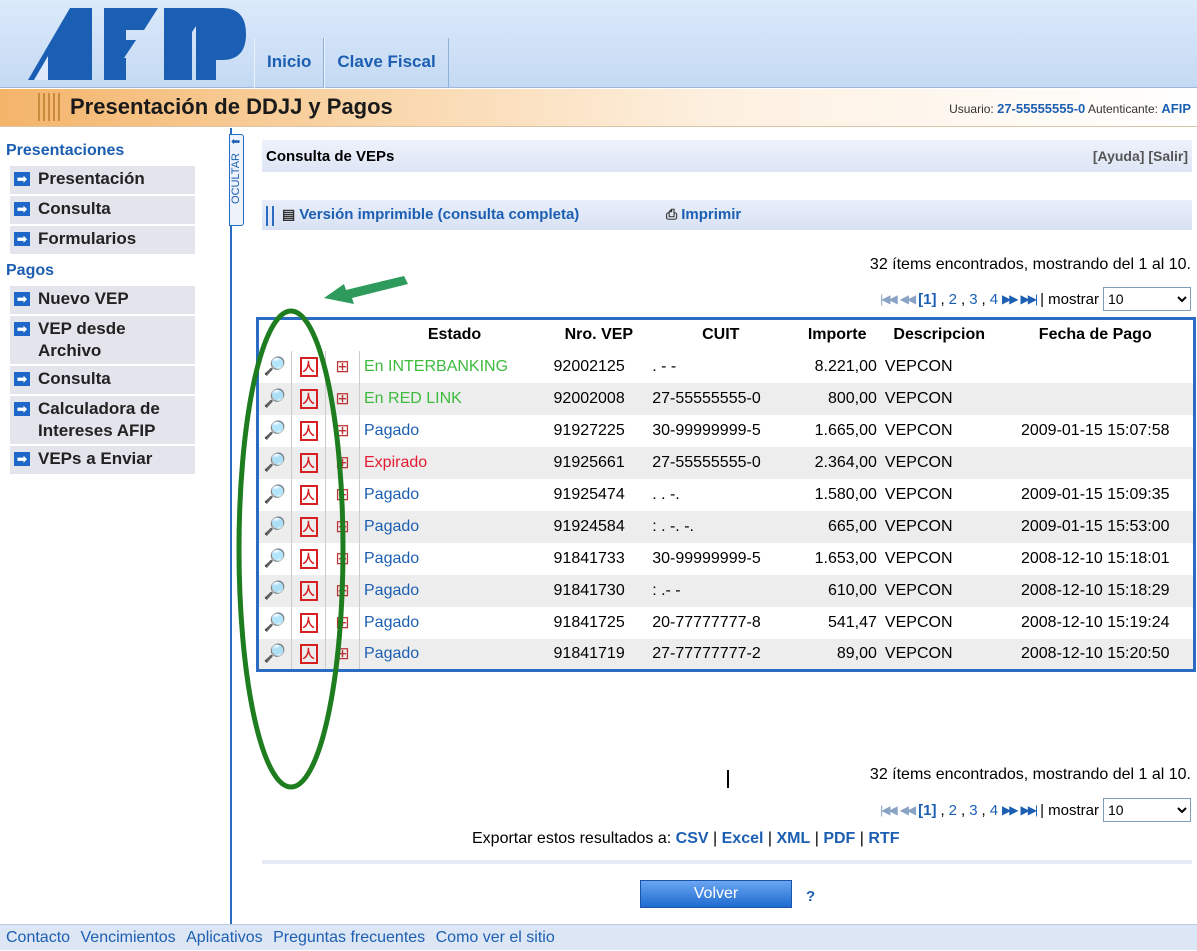 The width and height of the screenshot is (1197, 951). Describe the element at coordinates (430, 214) in the screenshot. I see `printable-version-link: ▤ Versión imprimible (consulta completa)` at that location.